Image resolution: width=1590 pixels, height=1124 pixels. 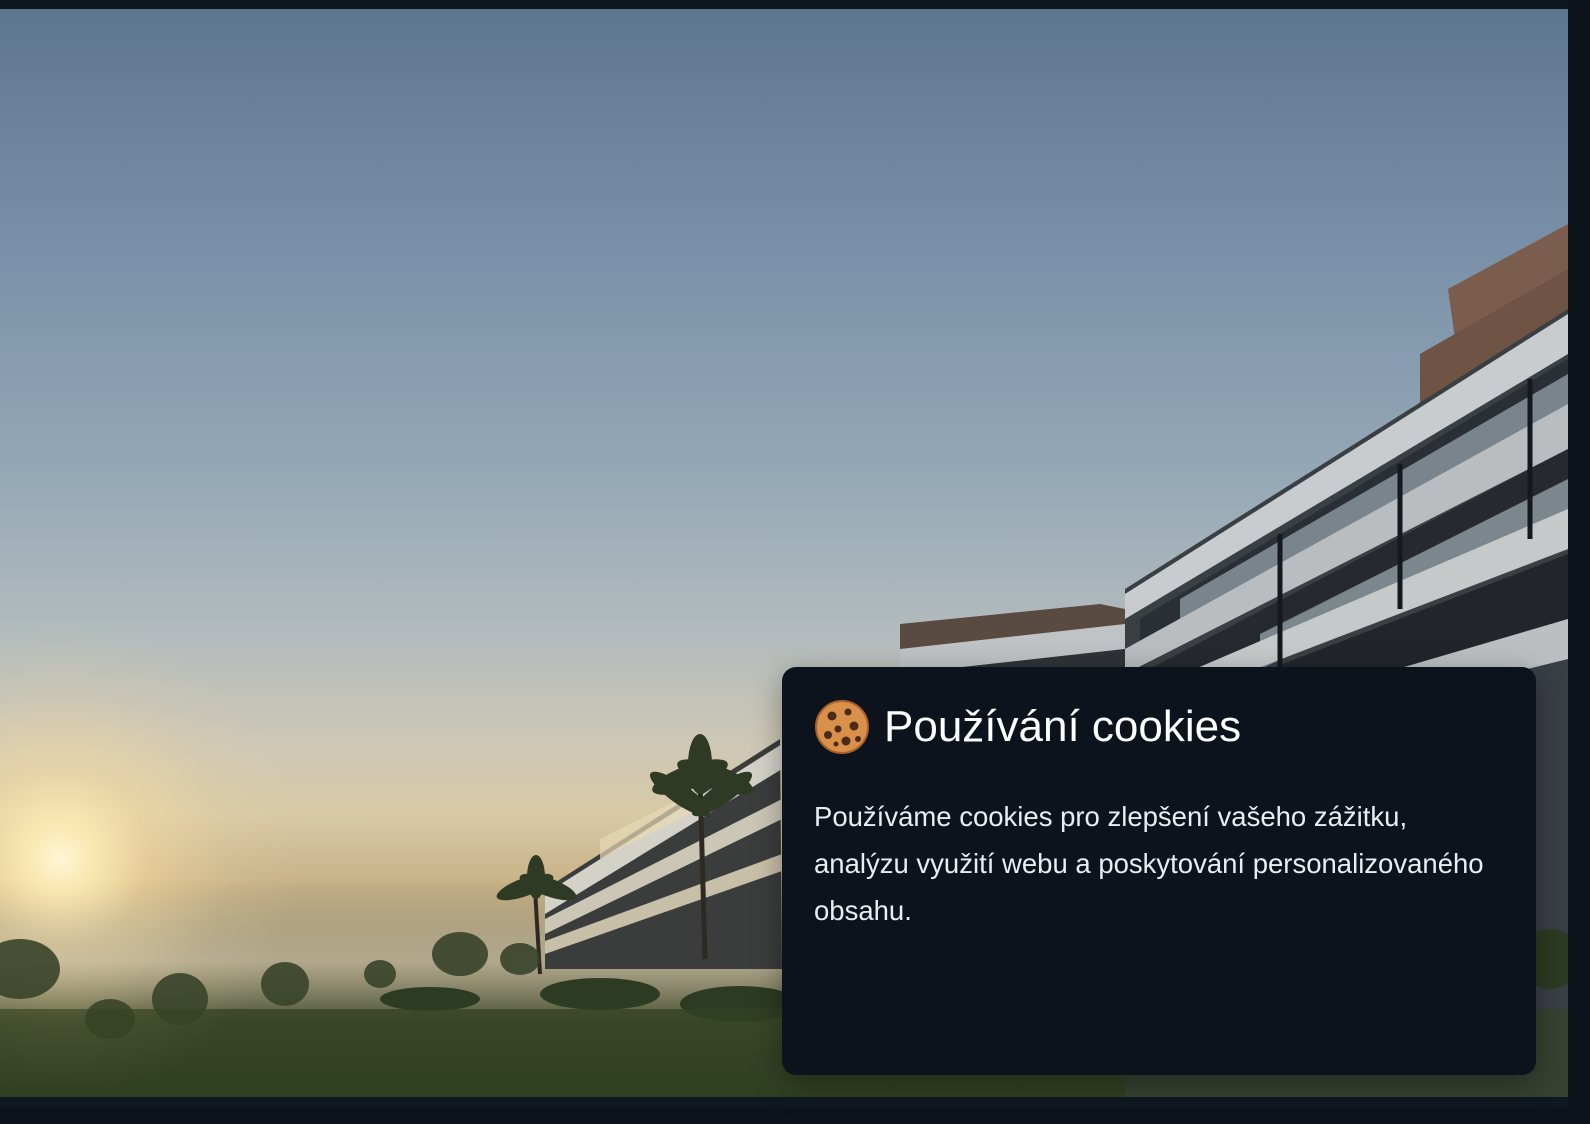 I want to click on cookie-panel-title: Používání cookies, so click(x=1159, y=727).